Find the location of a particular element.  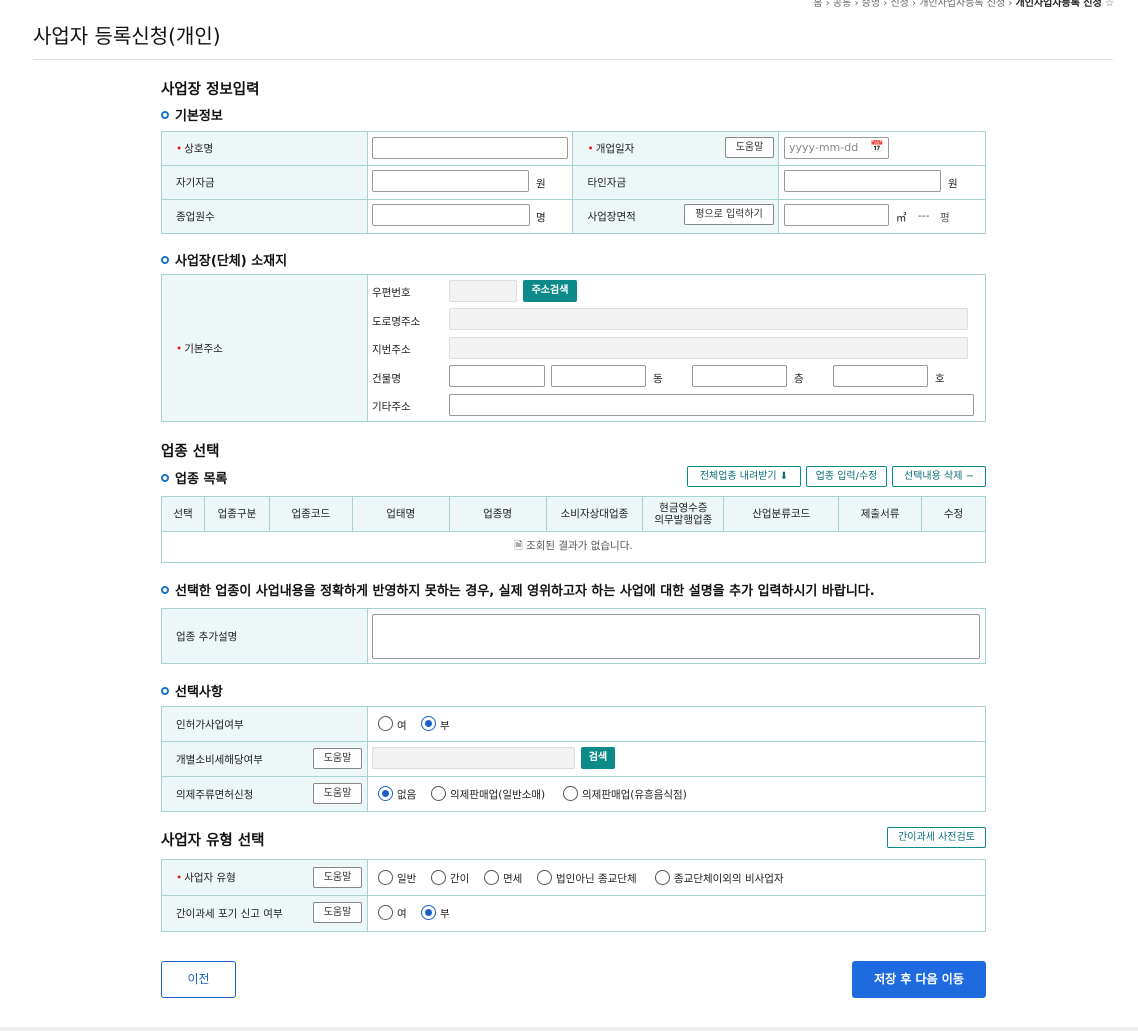

pyeong-value: --- is located at coordinates (924, 216).